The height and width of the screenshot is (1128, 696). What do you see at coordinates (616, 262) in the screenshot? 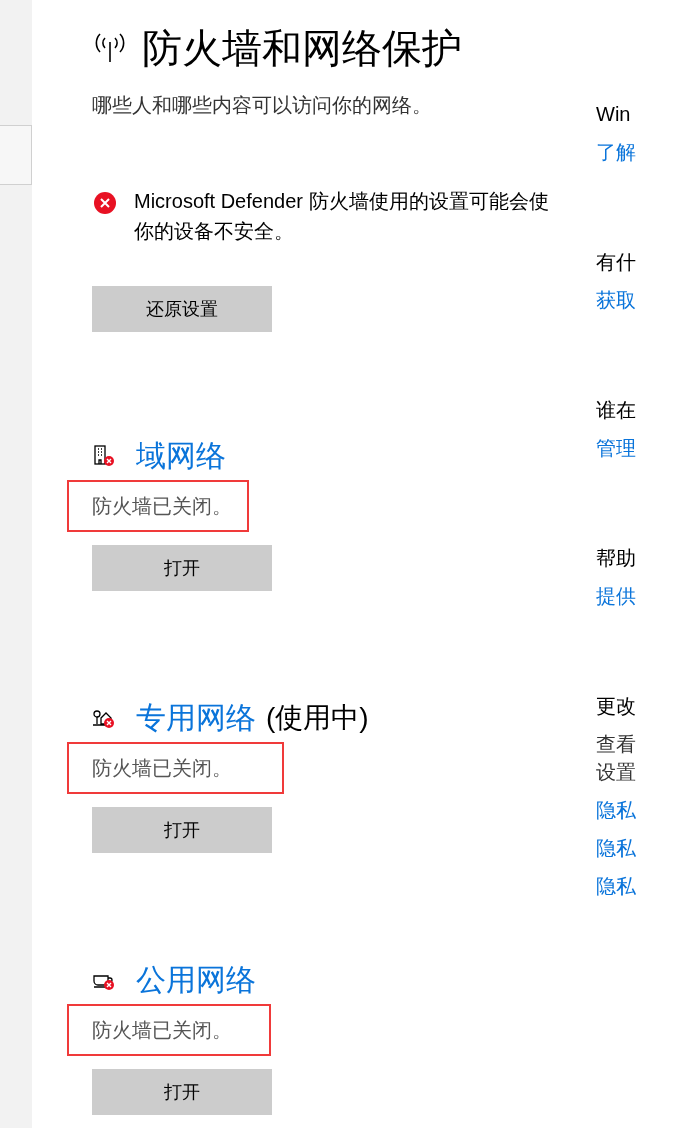
I see `side-heading: 有什` at bounding box center [616, 262].